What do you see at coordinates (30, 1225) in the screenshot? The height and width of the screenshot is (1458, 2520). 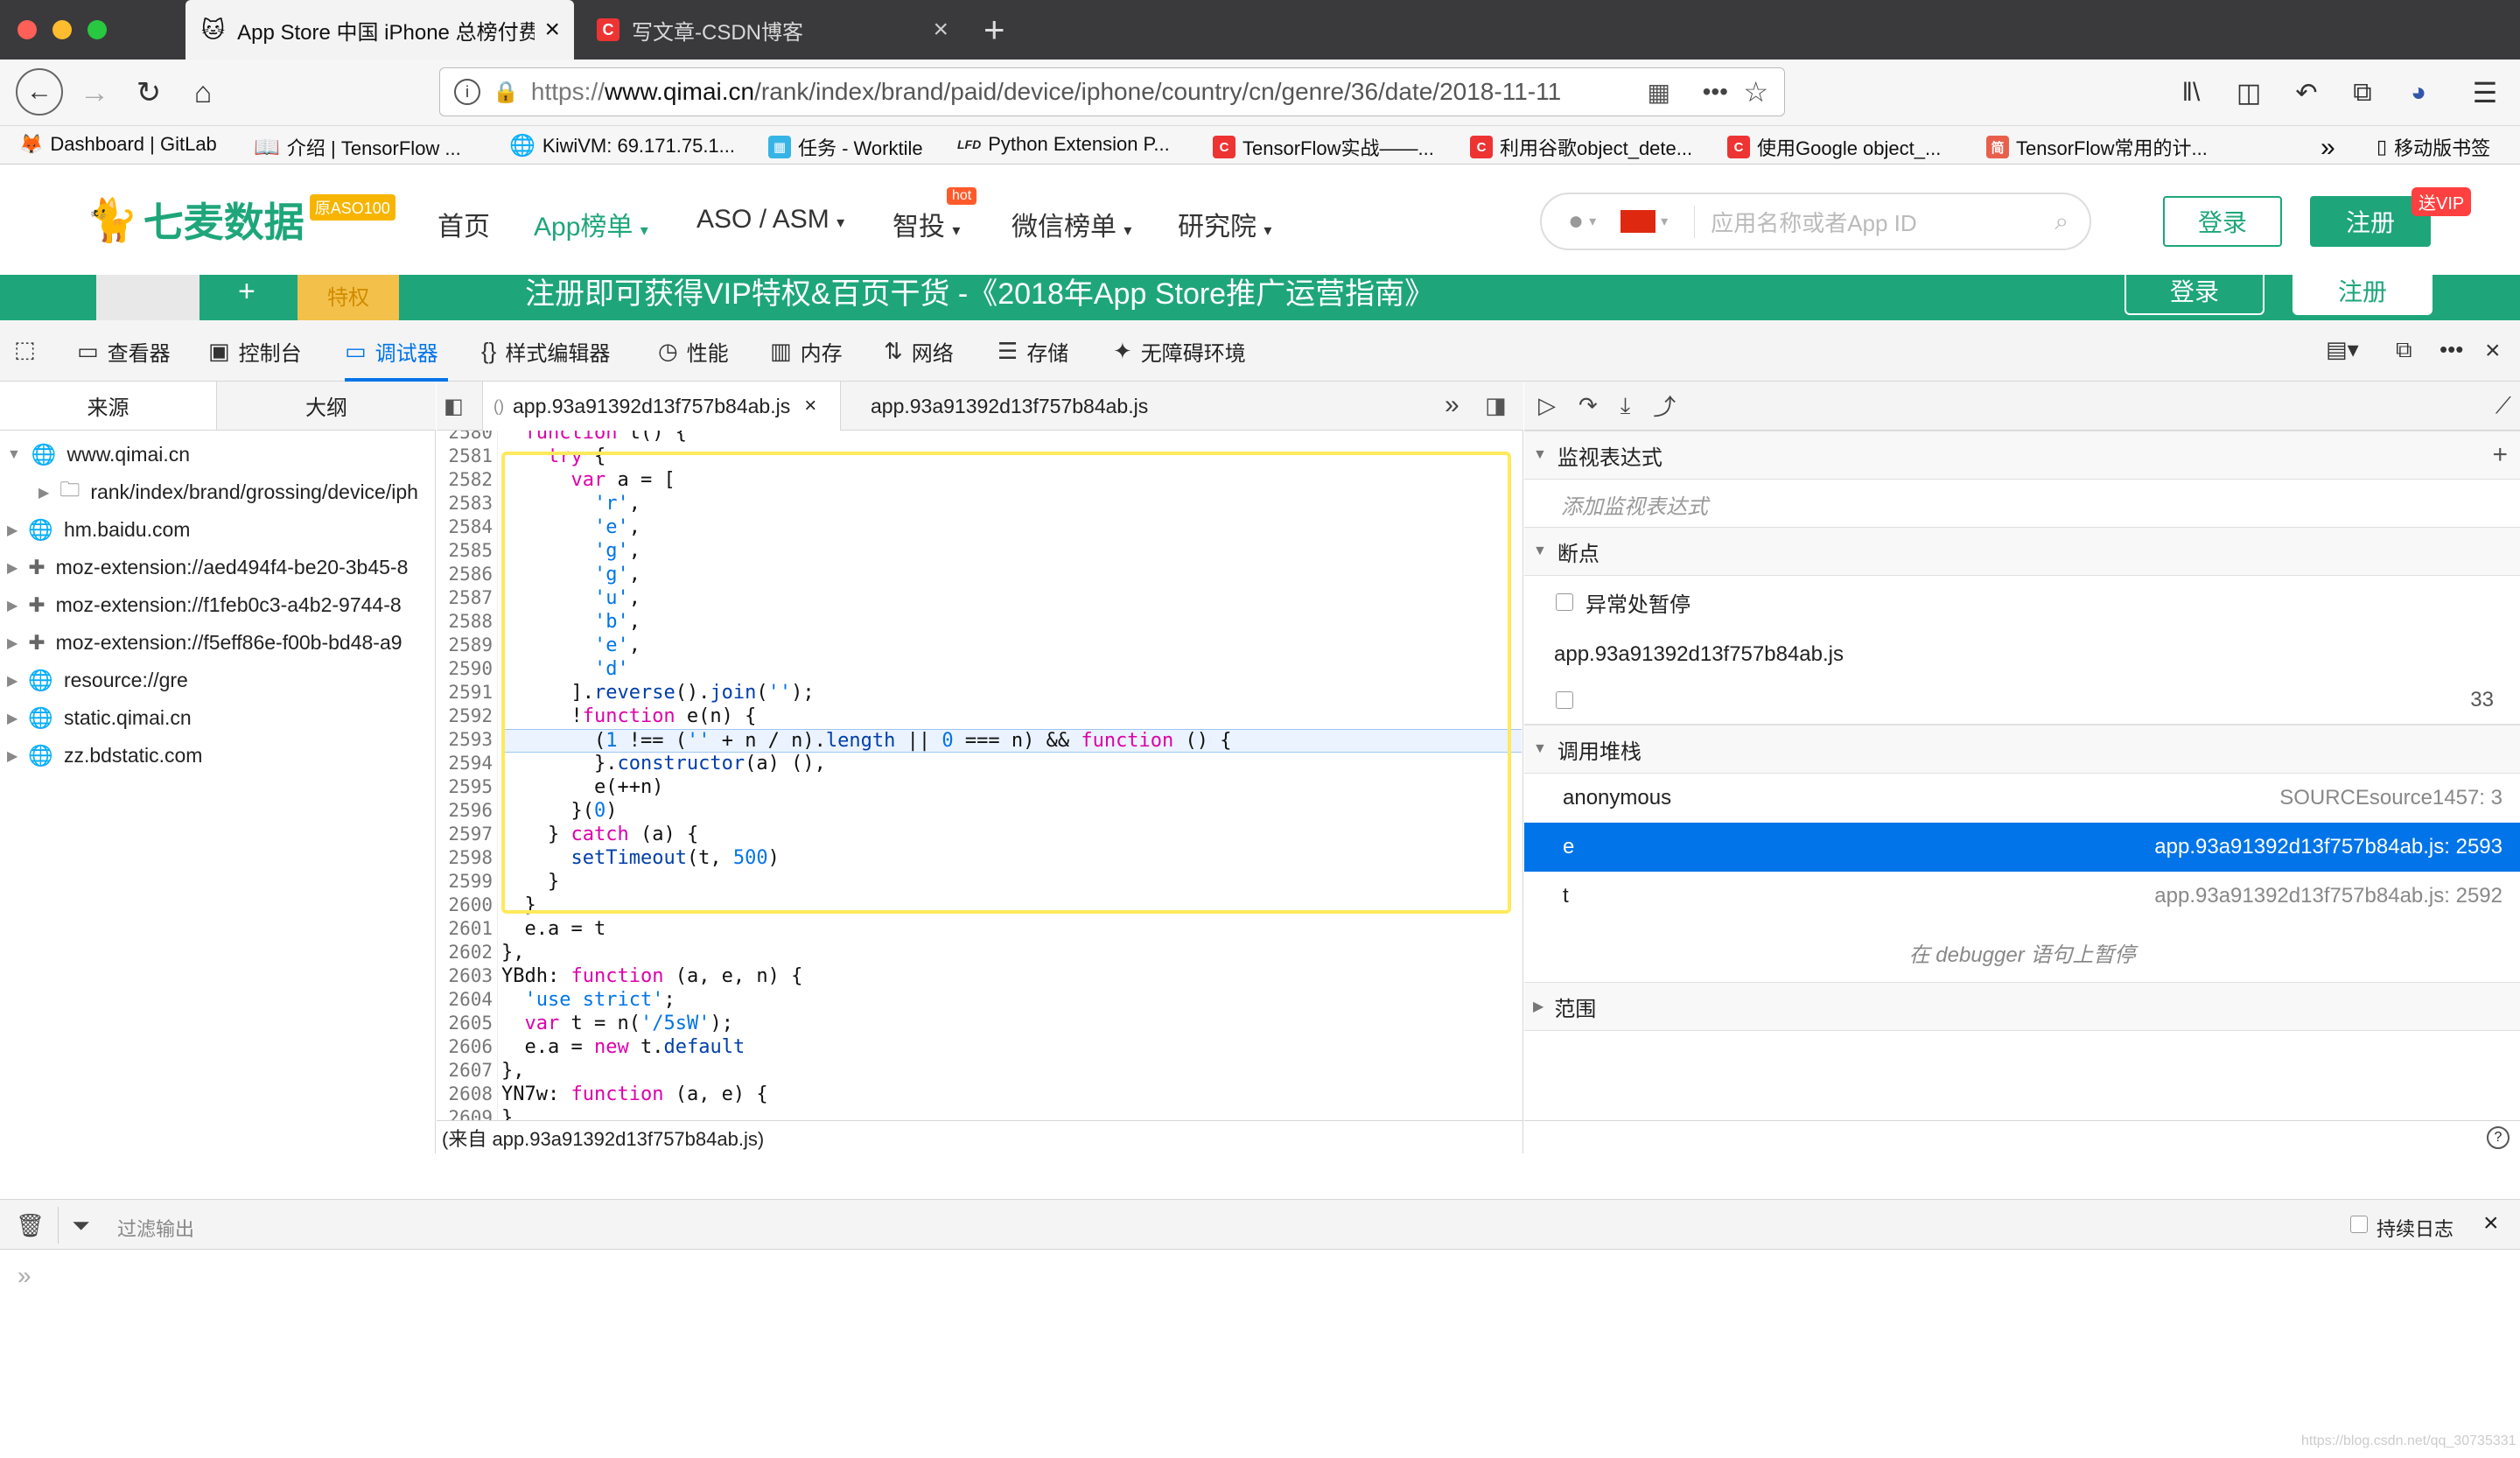 I see `trash-icon: 🗑` at bounding box center [30, 1225].